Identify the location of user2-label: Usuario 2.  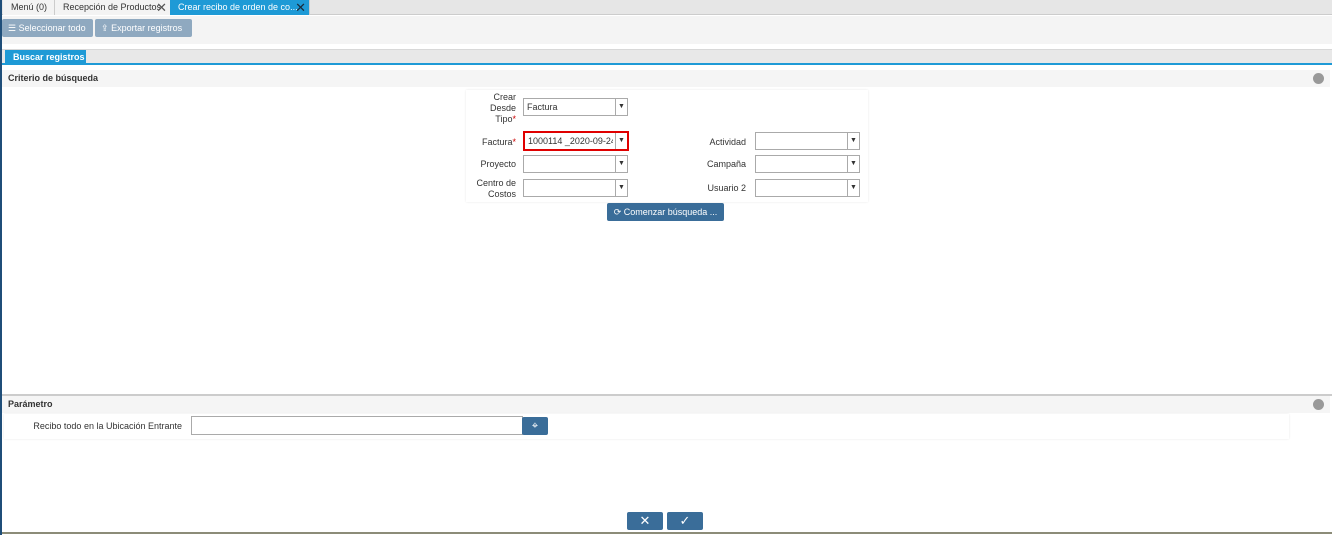
(726, 188).